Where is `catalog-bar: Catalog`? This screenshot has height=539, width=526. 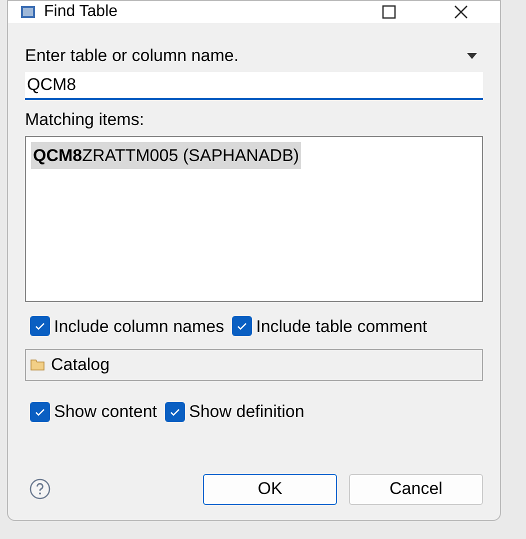
catalog-bar: Catalog is located at coordinates (254, 365).